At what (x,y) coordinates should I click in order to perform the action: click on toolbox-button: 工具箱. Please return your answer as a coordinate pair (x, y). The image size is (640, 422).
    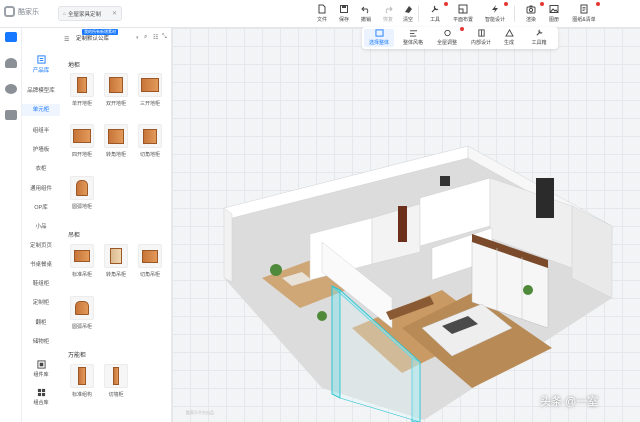
    Looking at the image, I should click on (539, 37).